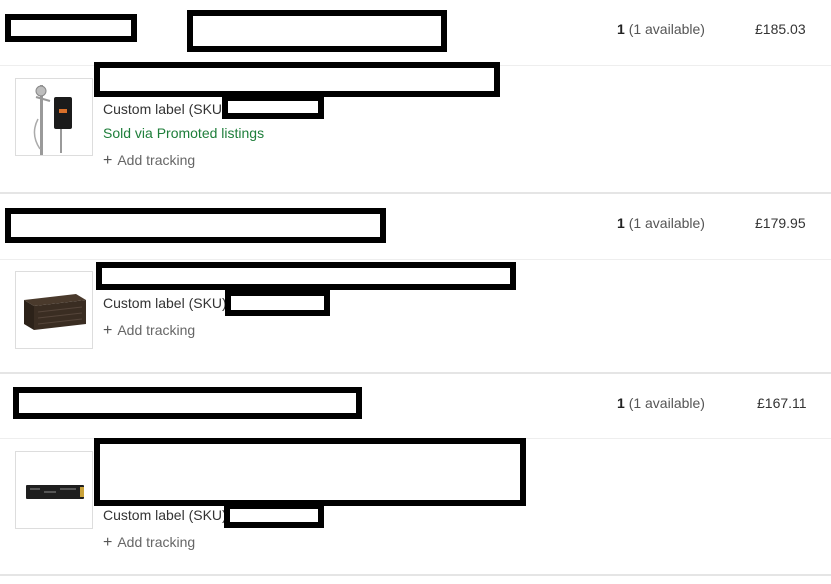 The image size is (831, 584). Describe the element at coordinates (782, 403) in the screenshot. I see `order-price: £167.11` at that location.